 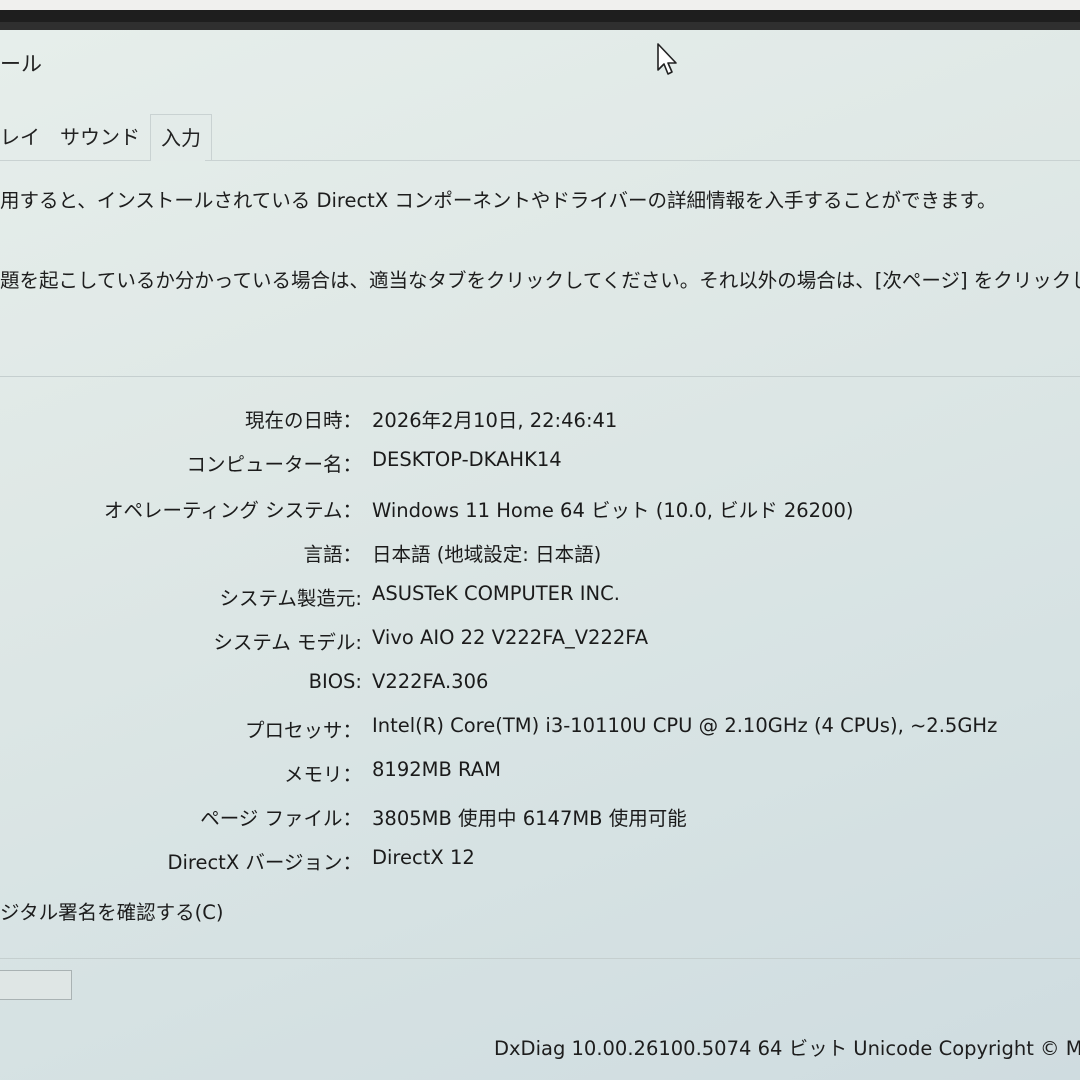 What do you see at coordinates (487, 554) in the screenshot?
I see `info-value: 日本語 (地域設定: 日本語)` at bounding box center [487, 554].